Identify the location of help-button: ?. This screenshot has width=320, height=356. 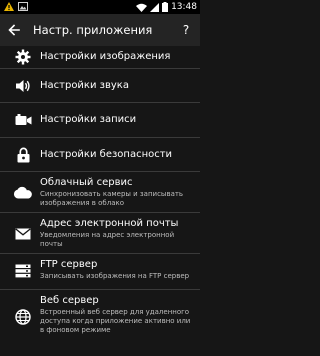
(186, 30).